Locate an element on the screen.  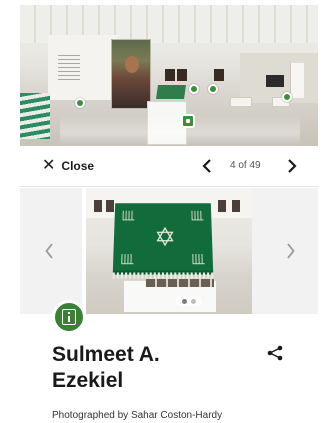
green-tablecloth: ✡ is located at coordinates (163, 241).